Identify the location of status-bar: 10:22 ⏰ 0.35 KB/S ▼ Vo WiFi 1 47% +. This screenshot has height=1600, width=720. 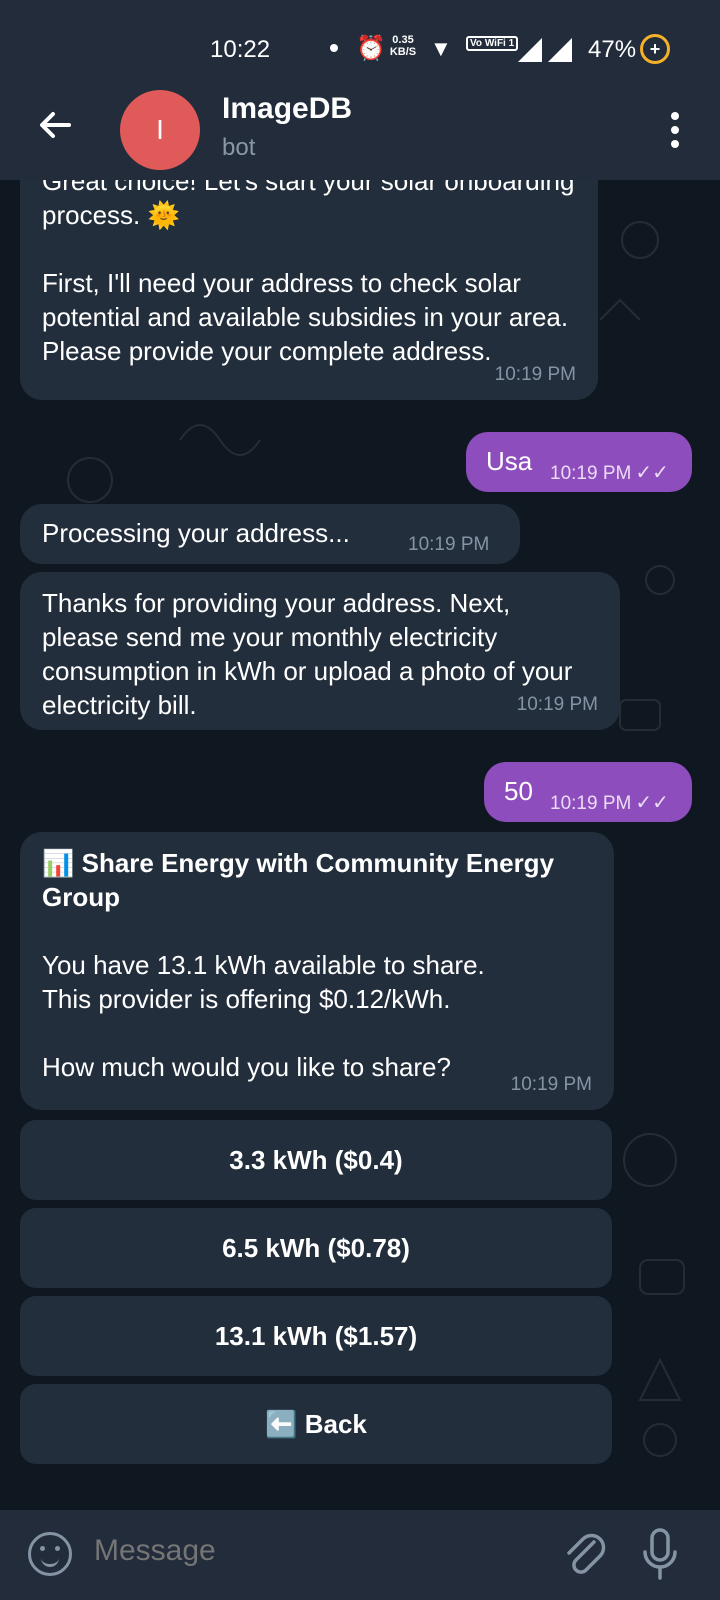
(360, 48).